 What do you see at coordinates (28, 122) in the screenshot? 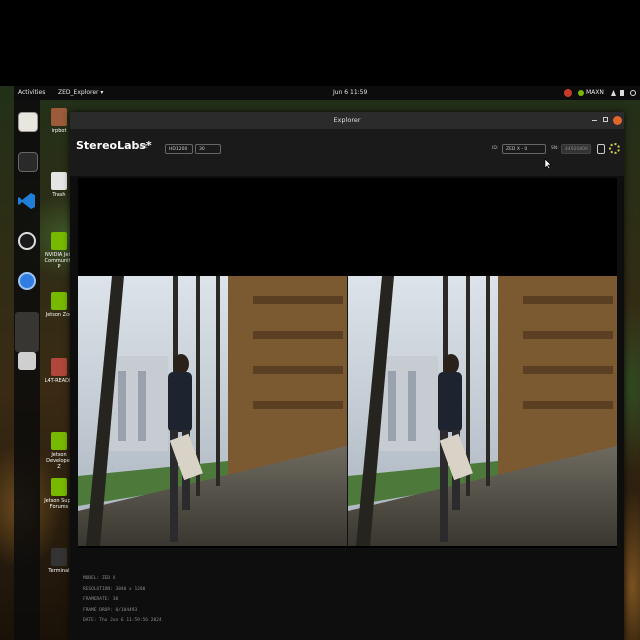
I see `files-icon` at bounding box center [28, 122].